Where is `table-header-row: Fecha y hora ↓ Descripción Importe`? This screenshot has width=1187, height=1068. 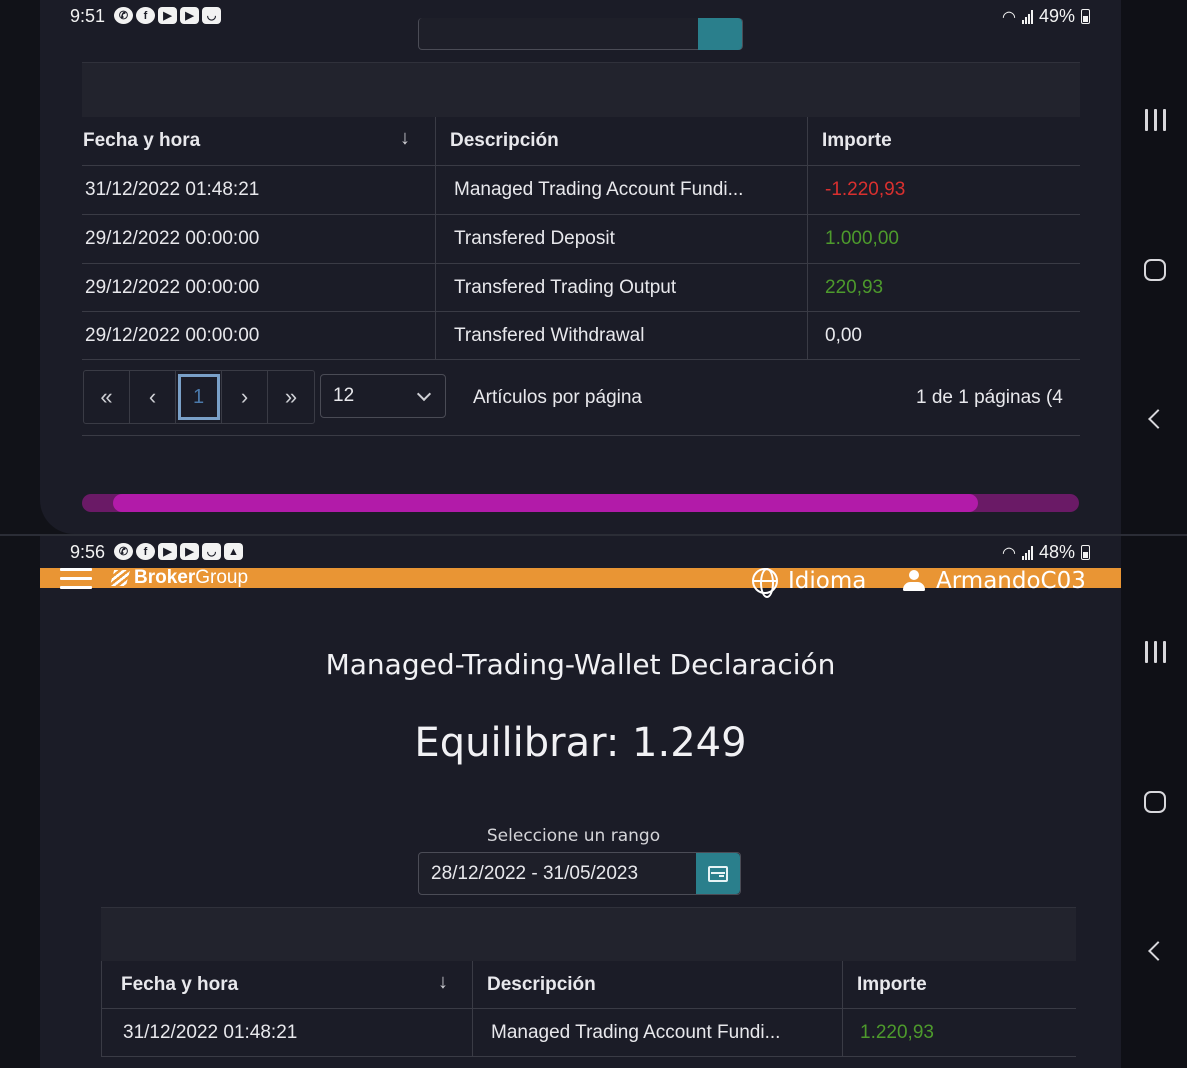 table-header-row: Fecha y hora ↓ Descripción Importe is located at coordinates (581, 141).